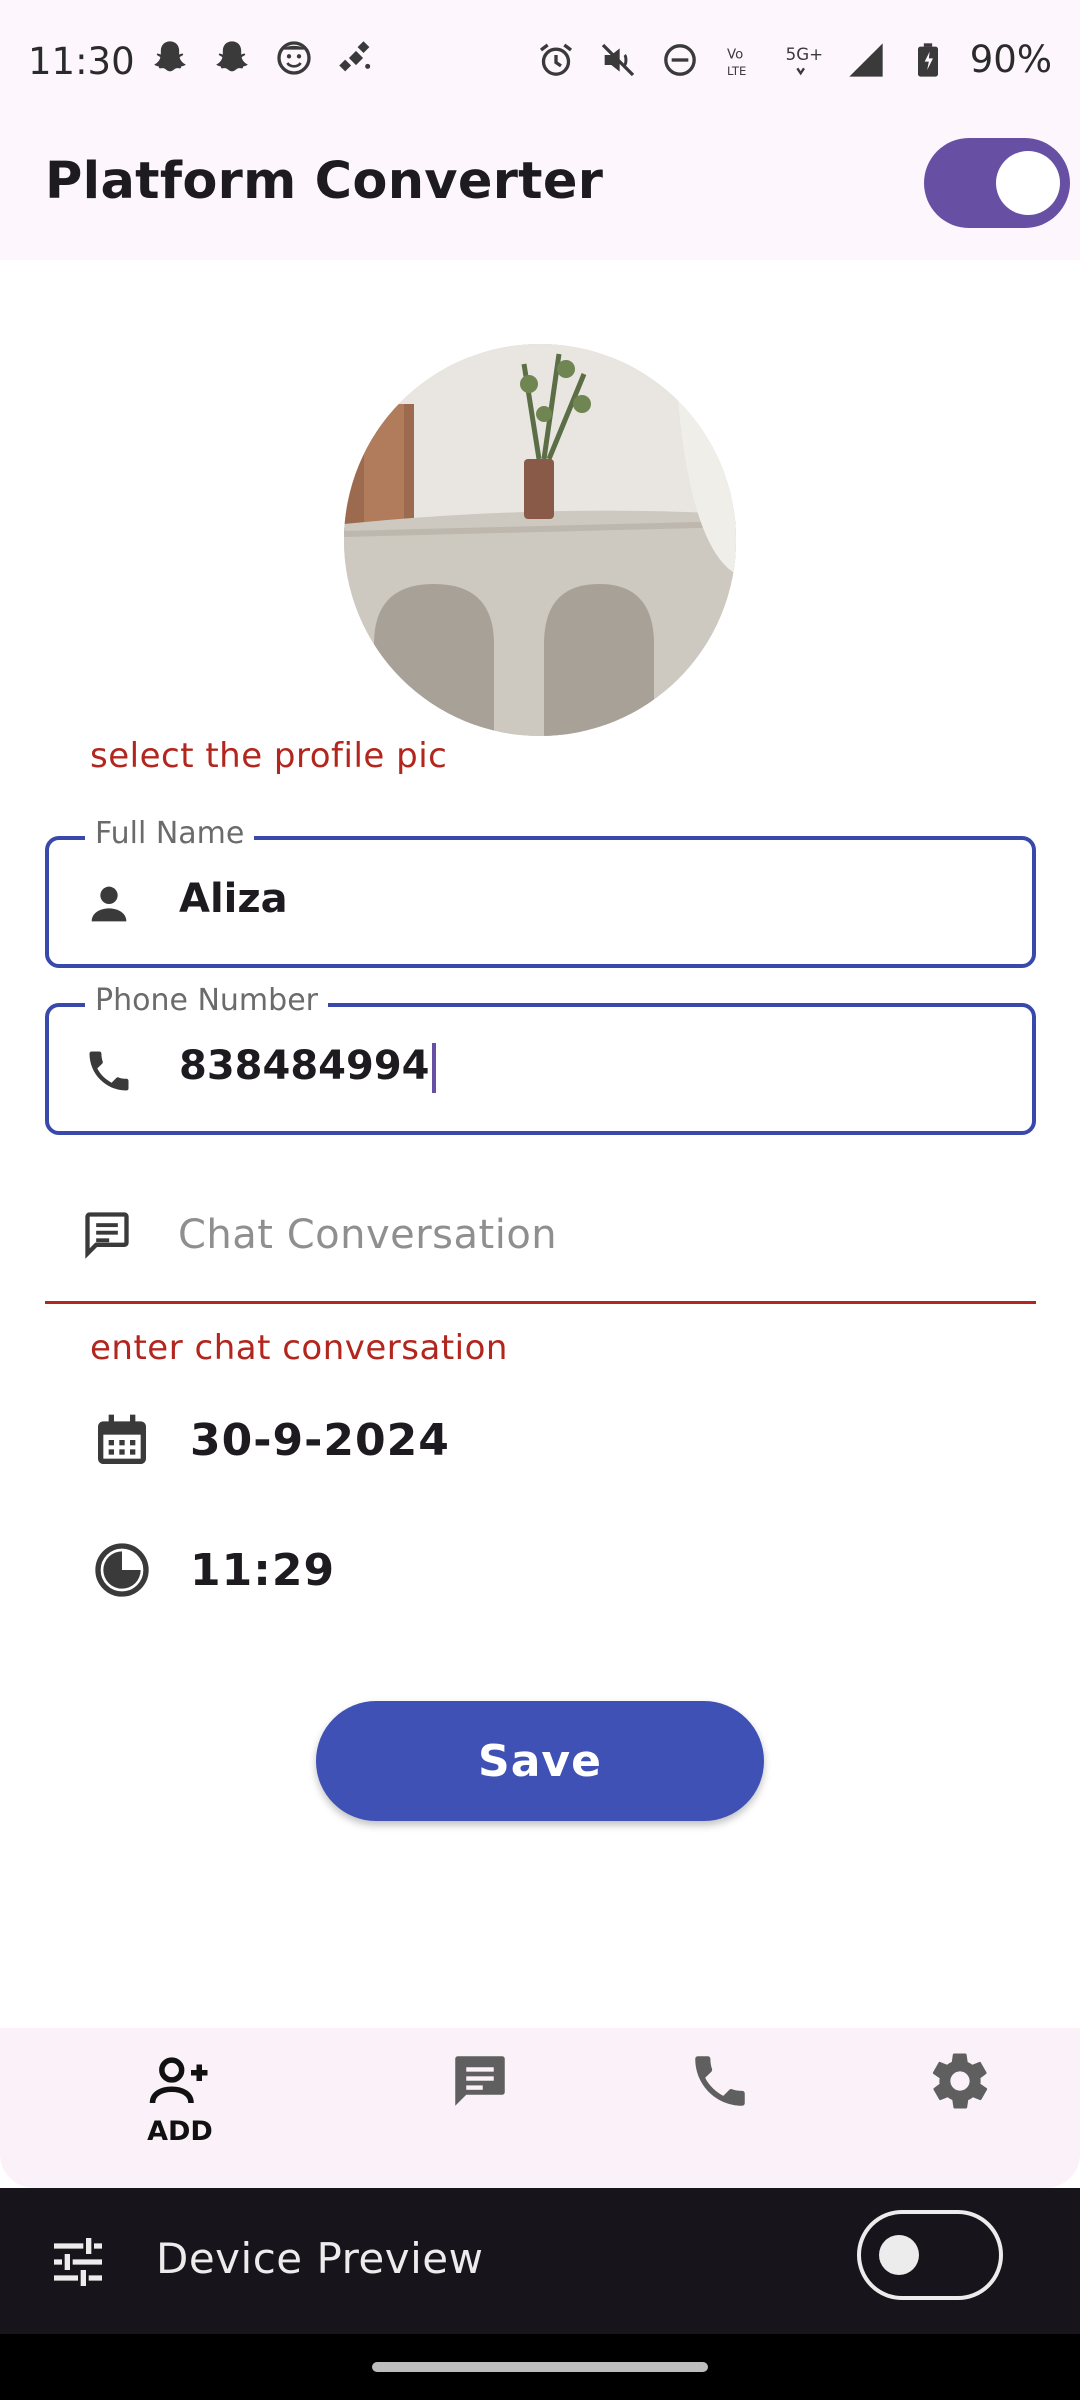 This screenshot has width=1080, height=2400. I want to click on time-picker-row: 11:29, so click(212, 1570).